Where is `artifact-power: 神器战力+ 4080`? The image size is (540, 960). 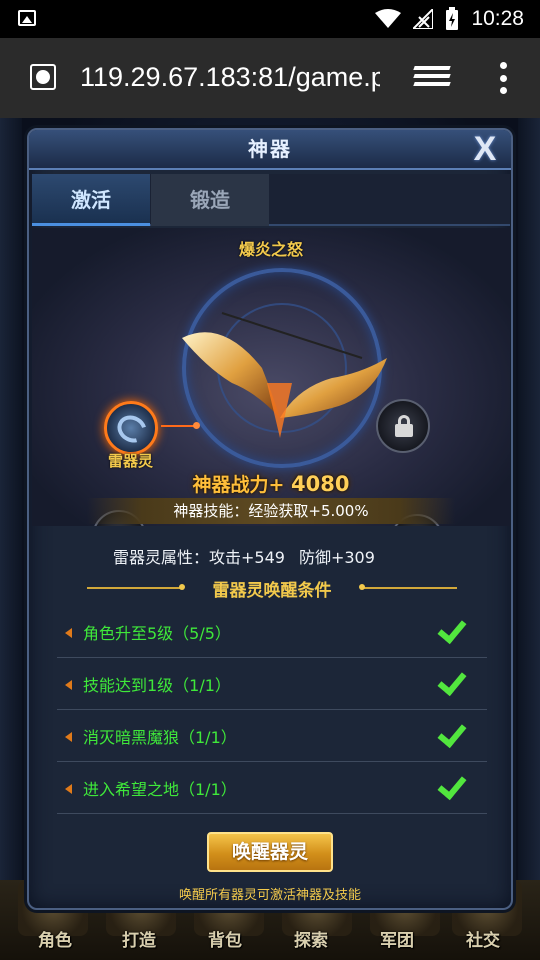
artifact-power: 神器战力+ 4080 is located at coordinates (271, 483).